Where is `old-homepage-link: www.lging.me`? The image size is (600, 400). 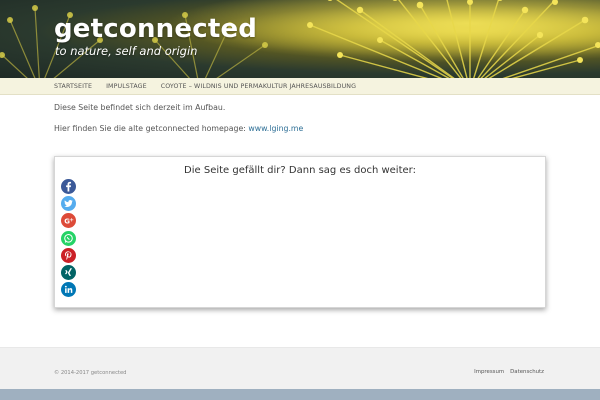
old-homepage-link: www.lging.me is located at coordinates (275, 128).